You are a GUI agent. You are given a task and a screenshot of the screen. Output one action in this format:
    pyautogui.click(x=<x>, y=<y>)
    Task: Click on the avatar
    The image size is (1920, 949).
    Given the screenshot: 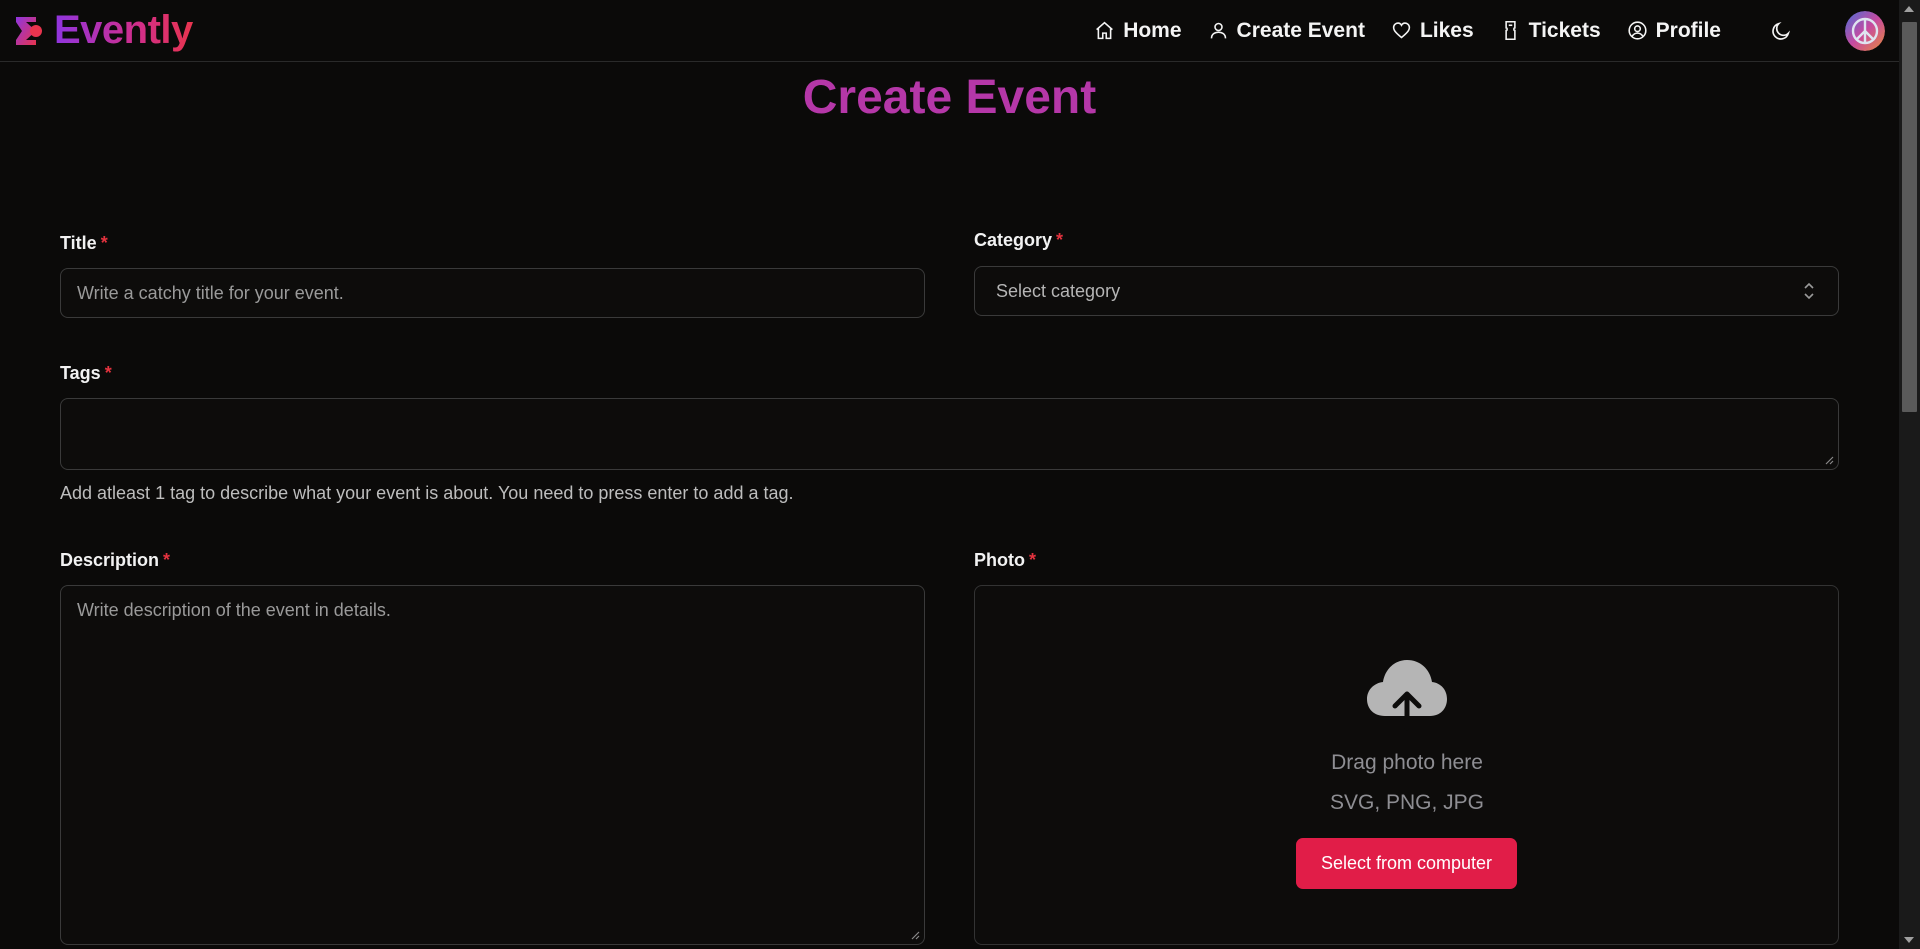 What is the action you would take?
    pyautogui.click(x=1865, y=30)
    